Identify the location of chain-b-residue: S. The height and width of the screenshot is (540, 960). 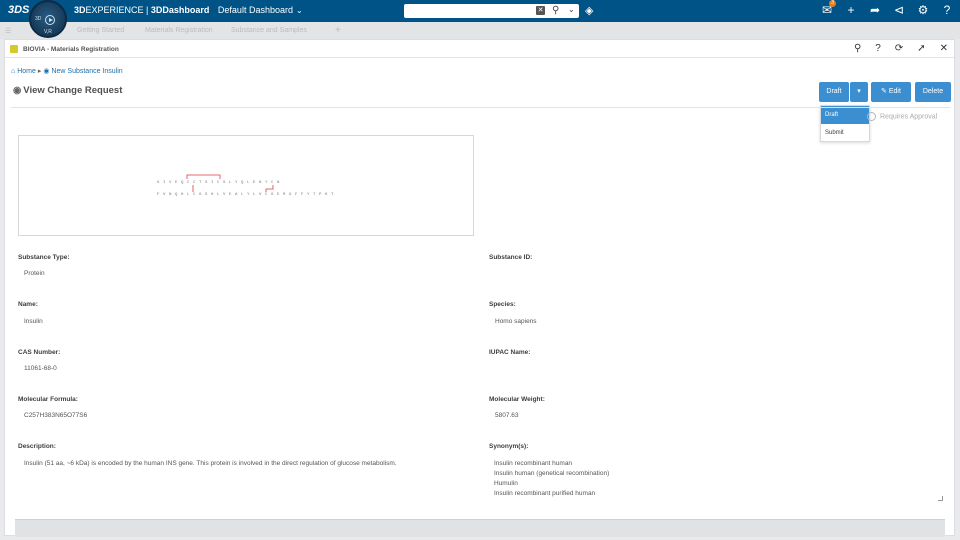
(206, 195).